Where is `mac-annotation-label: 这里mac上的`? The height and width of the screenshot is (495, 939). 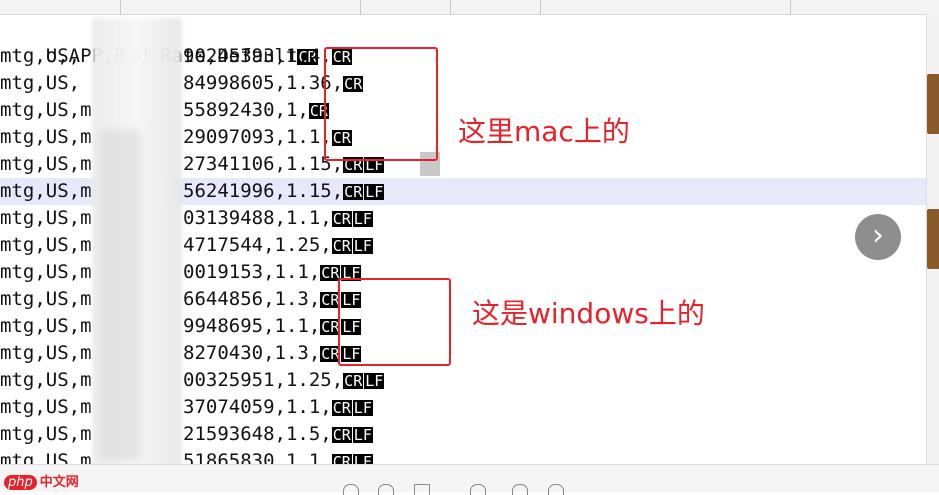 mac-annotation-label: 这里mac上的 is located at coordinates (544, 131).